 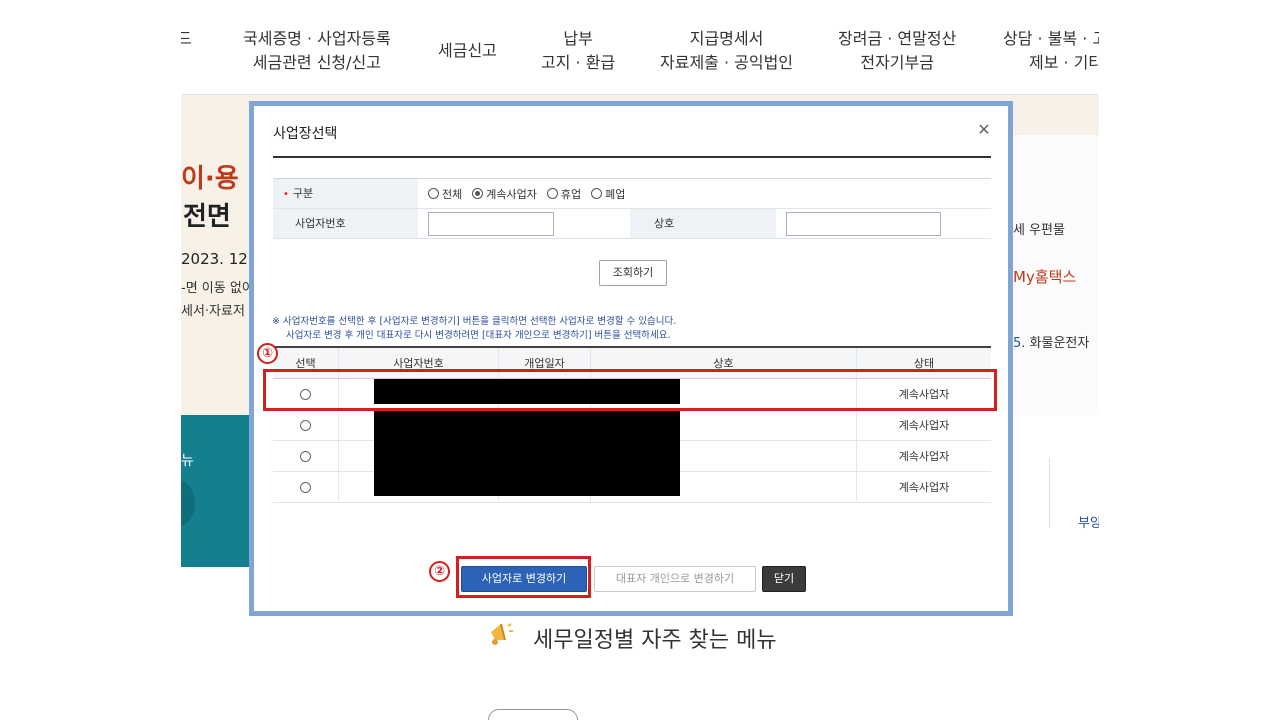 What do you see at coordinates (210, 179) in the screenshot?
I see `banner-headline-1: 이·용` at bounding box center [210, 179].